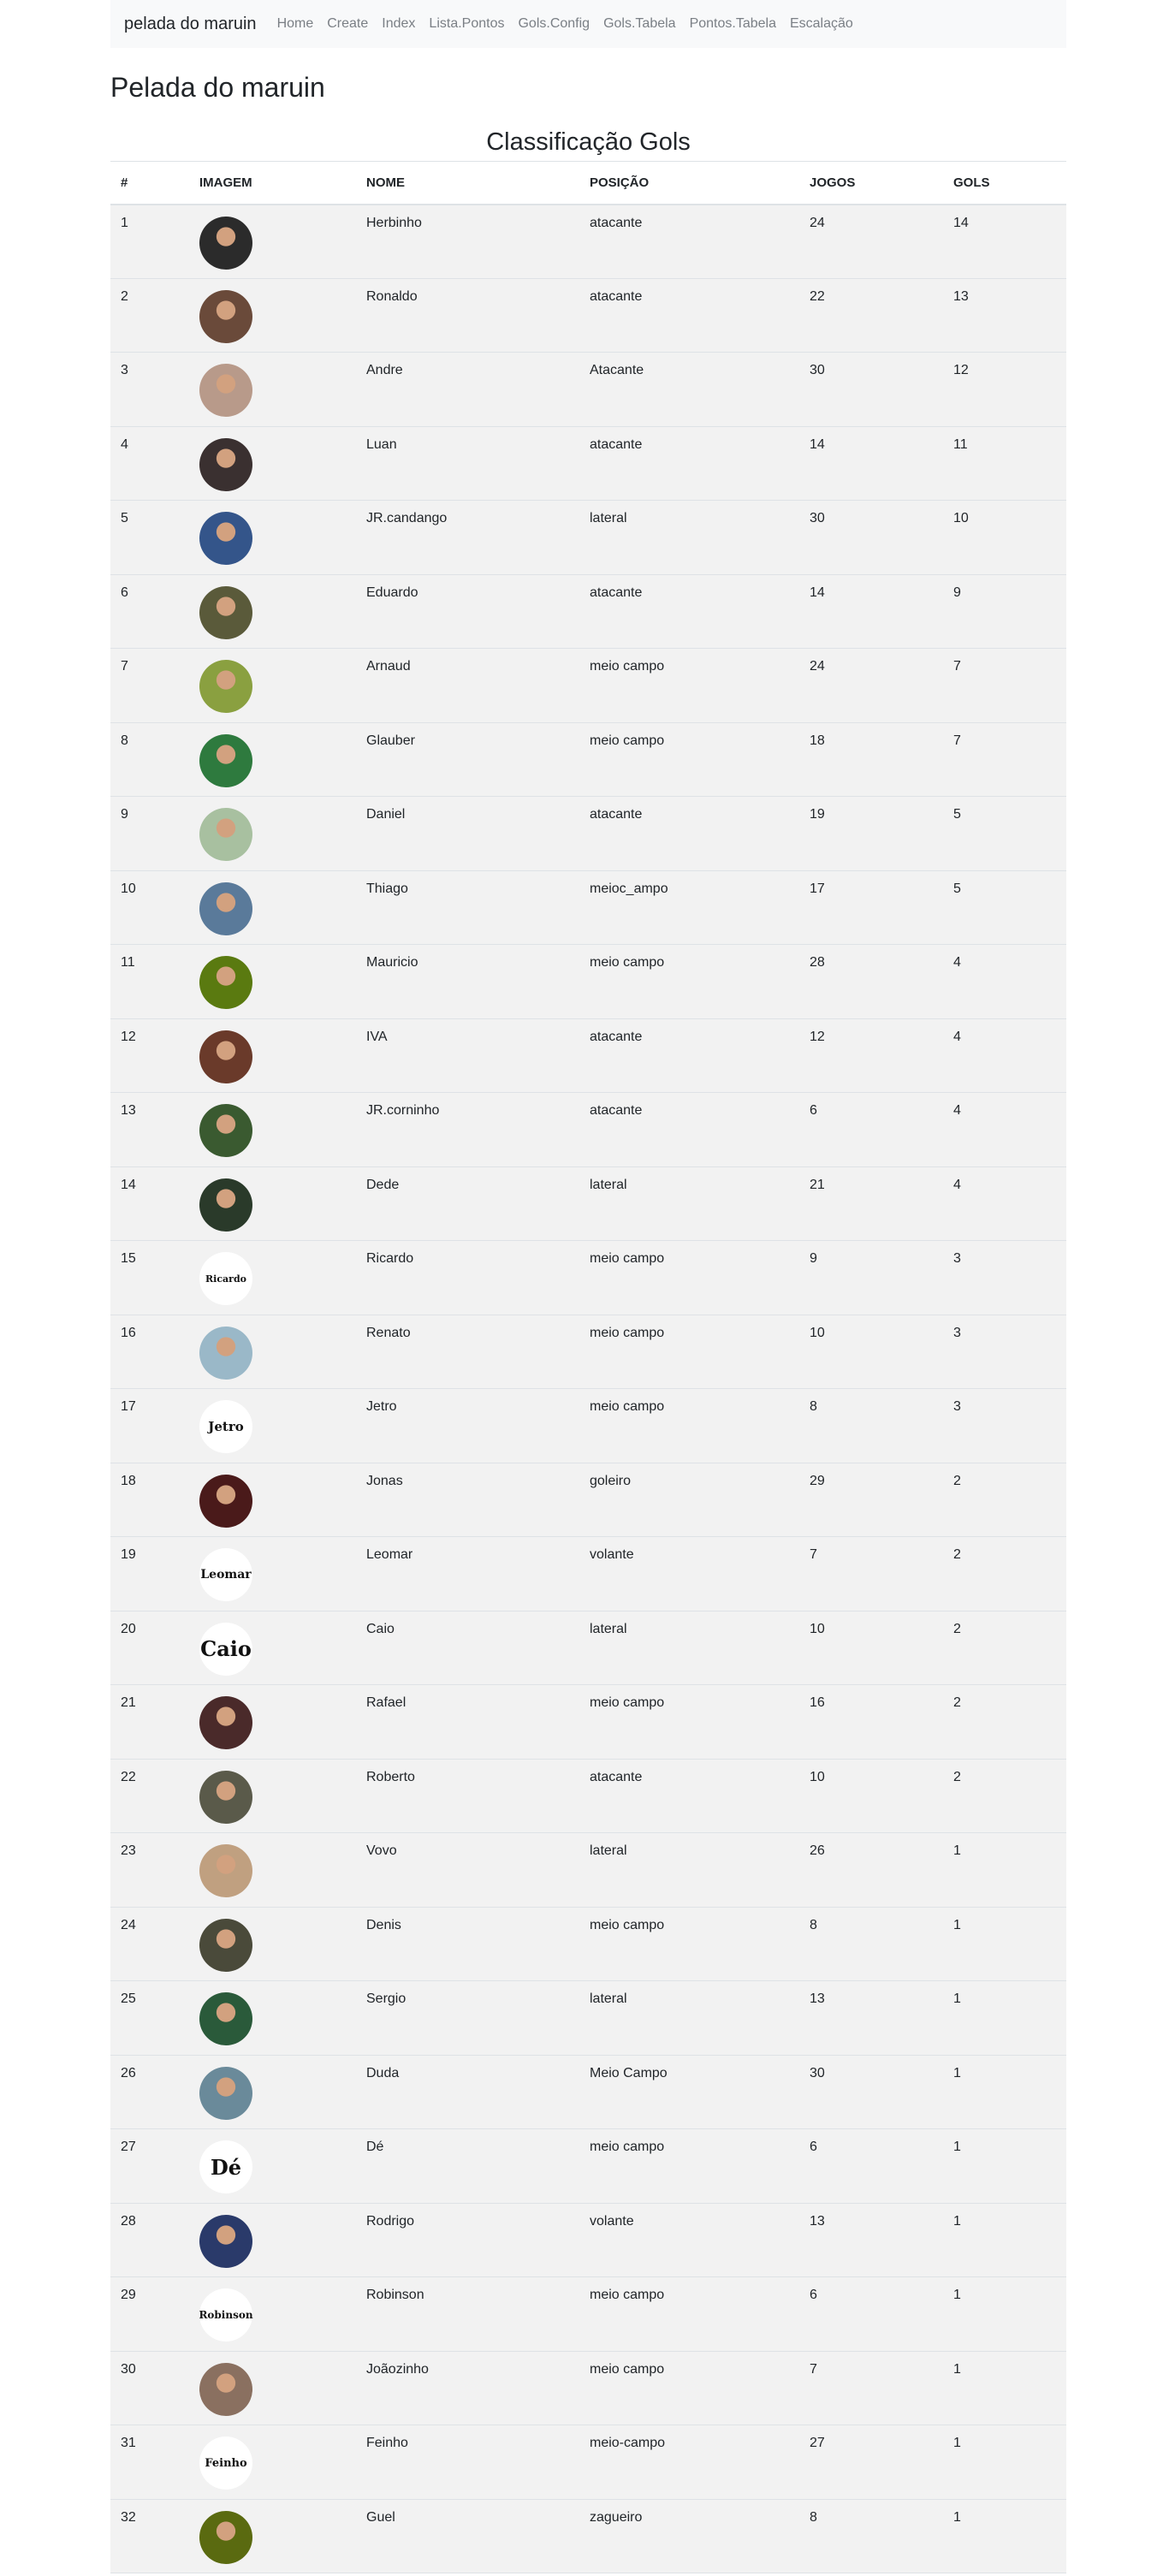 The width and height of the screenshot is (1169, 2576). I want to click on nav-link-lista-pontos: Lista.Pontos, so click(466, 24).